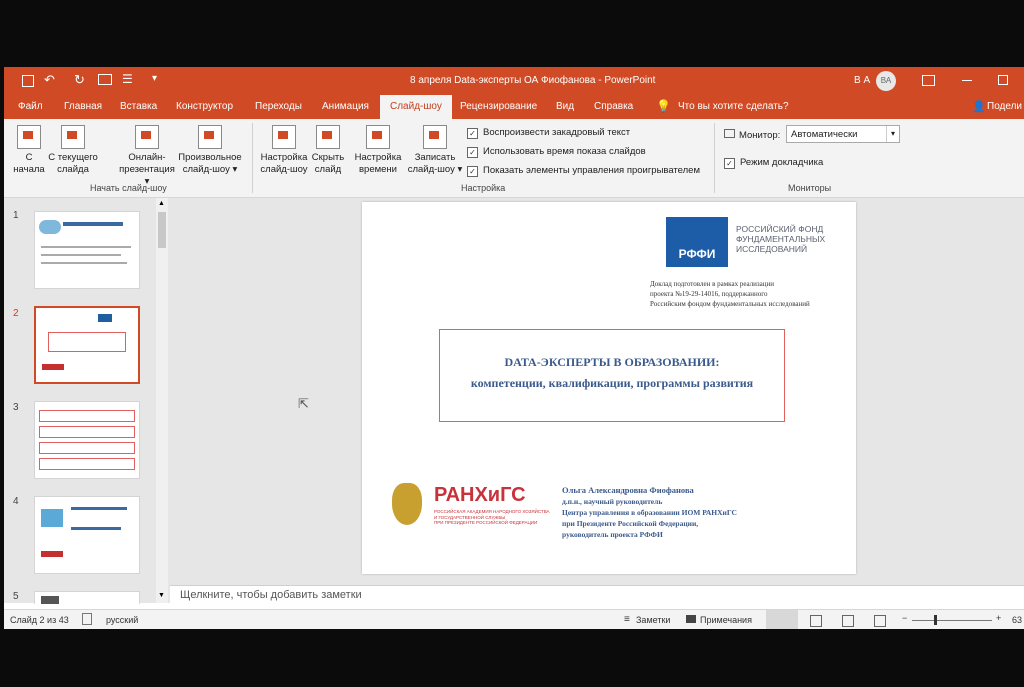 The width and height of the screenshot is (1024, 687). What do you see at coordinates (979, 107) in the screenshot?
I see `person-icon: 👤` at bounding box center [979, 107].